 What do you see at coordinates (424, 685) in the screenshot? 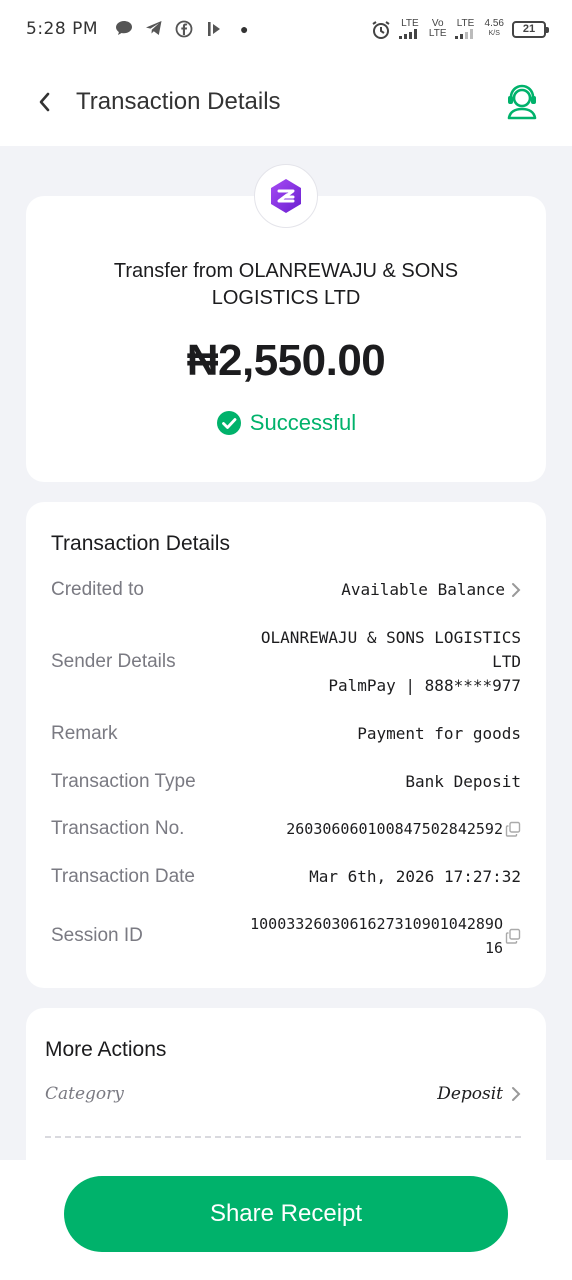
I see `sender-account: PalmPay | 888****977` at bounding box center [424, 685].